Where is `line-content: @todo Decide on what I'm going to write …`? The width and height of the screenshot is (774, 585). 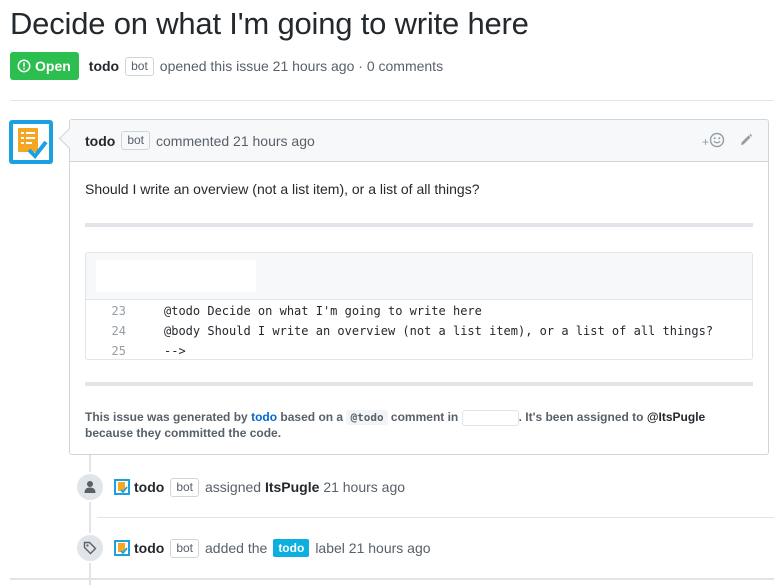 line-content: @todo Decide on what I'm going to write … is located at coordinates (323, 311).